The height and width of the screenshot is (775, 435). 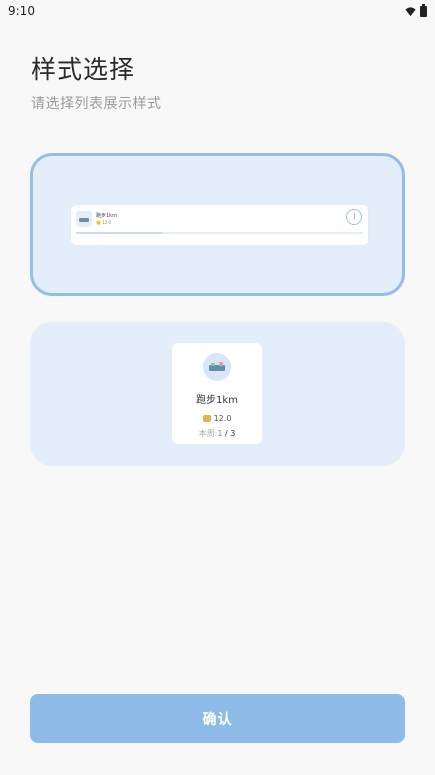 What do you see at coordinates (84, 219) in the screenshot?
I see `task-thumbnail-icon` at bounding box center [84, 219].